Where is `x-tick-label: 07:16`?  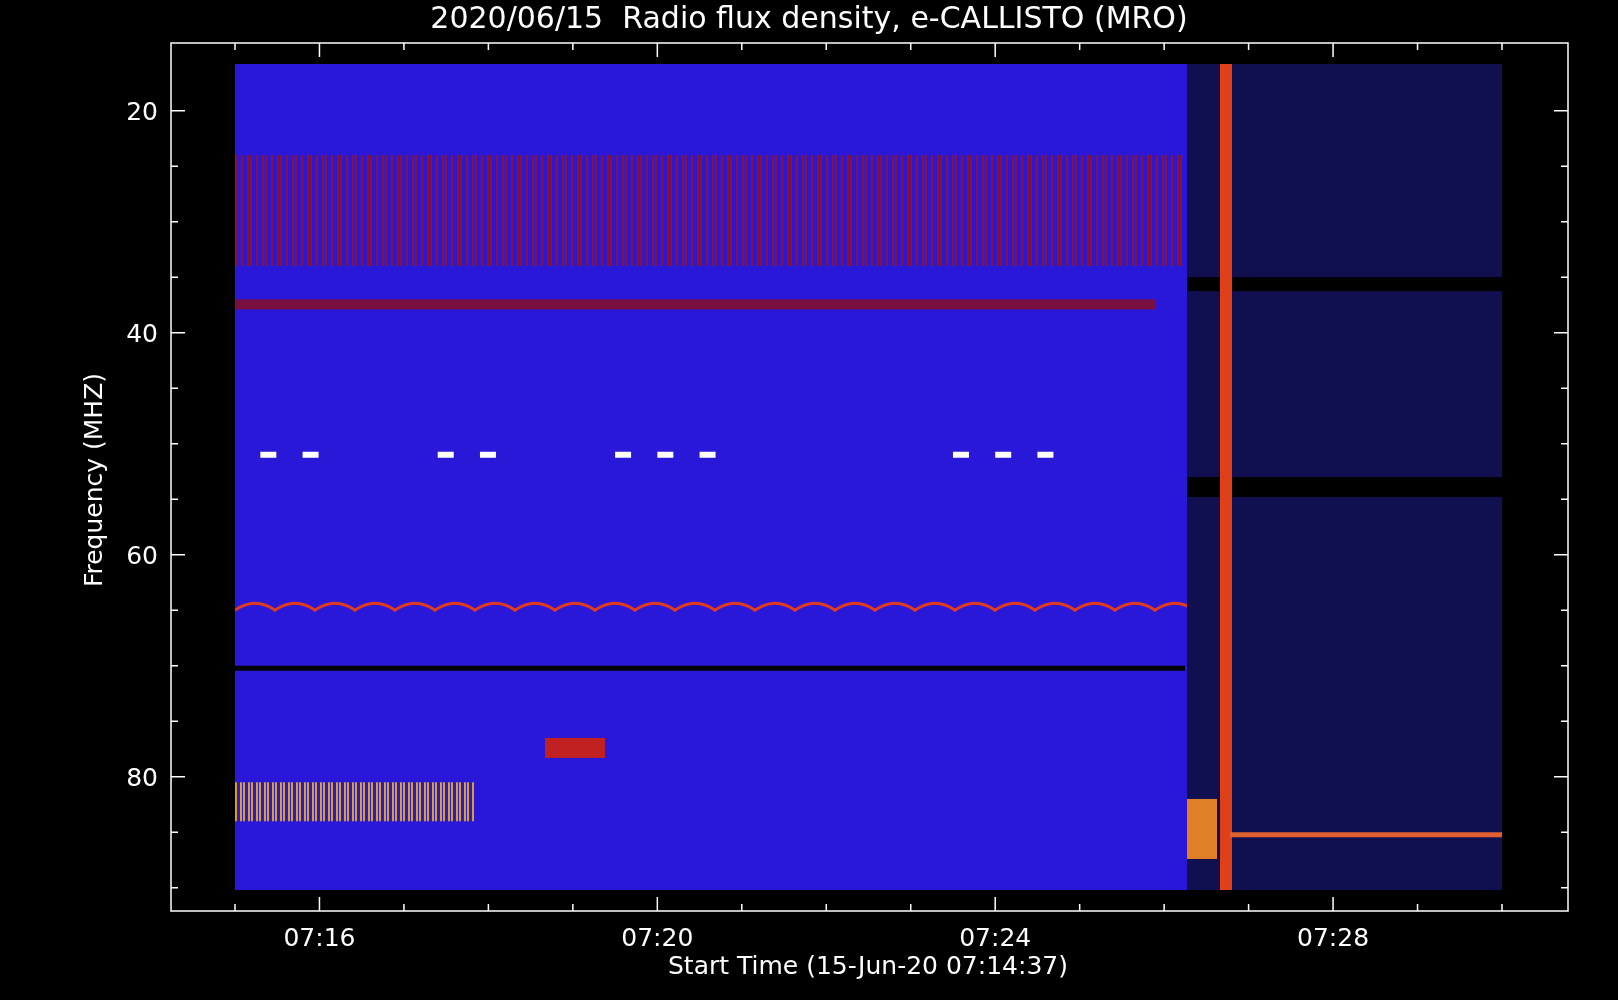
x-tick-label: 07:16 is located at coordinates (319, 937).